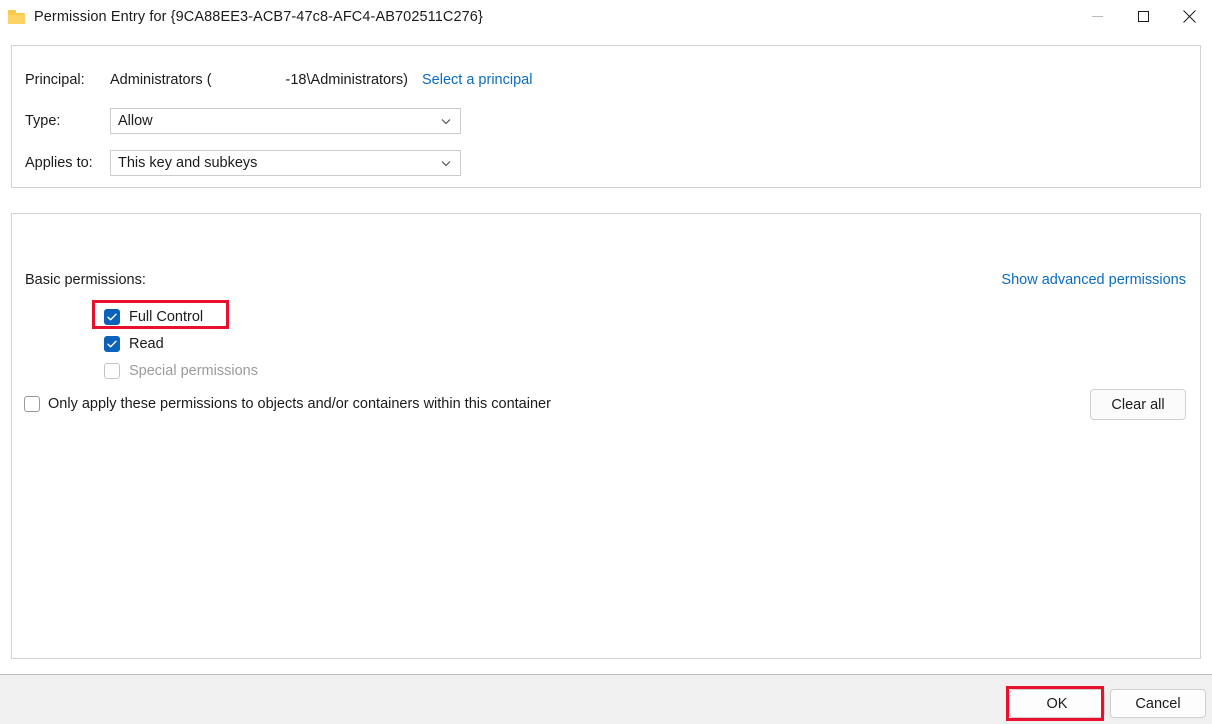  What do you see at coordinates (1093, 280) in the screenshot?
I see `show-advanced-permissions-link: Show advanced permissions` at bounding box center [1093, 280].